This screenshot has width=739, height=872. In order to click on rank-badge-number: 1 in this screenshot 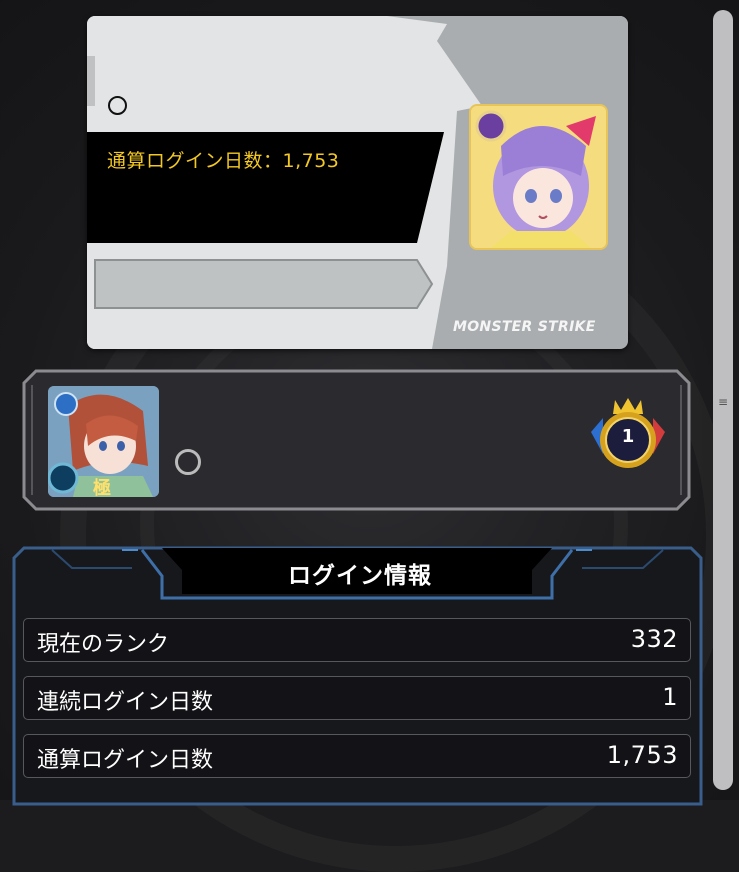, I will do `click(628, 436)`.